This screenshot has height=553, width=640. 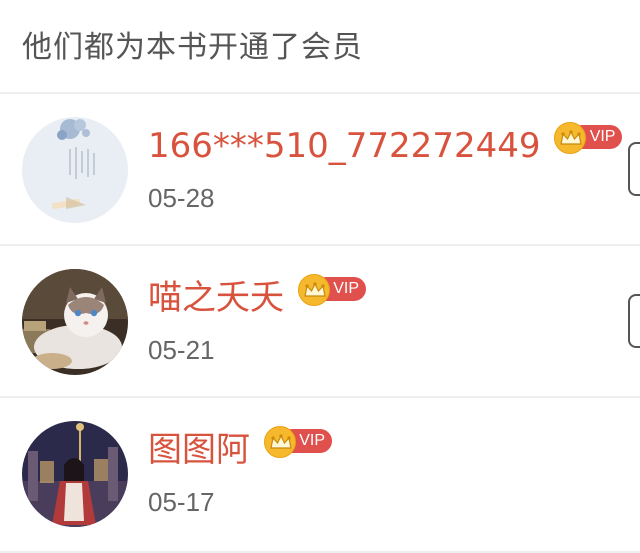 I want to click on member-name: 166***510_772272449, so click(x=344, y=146).